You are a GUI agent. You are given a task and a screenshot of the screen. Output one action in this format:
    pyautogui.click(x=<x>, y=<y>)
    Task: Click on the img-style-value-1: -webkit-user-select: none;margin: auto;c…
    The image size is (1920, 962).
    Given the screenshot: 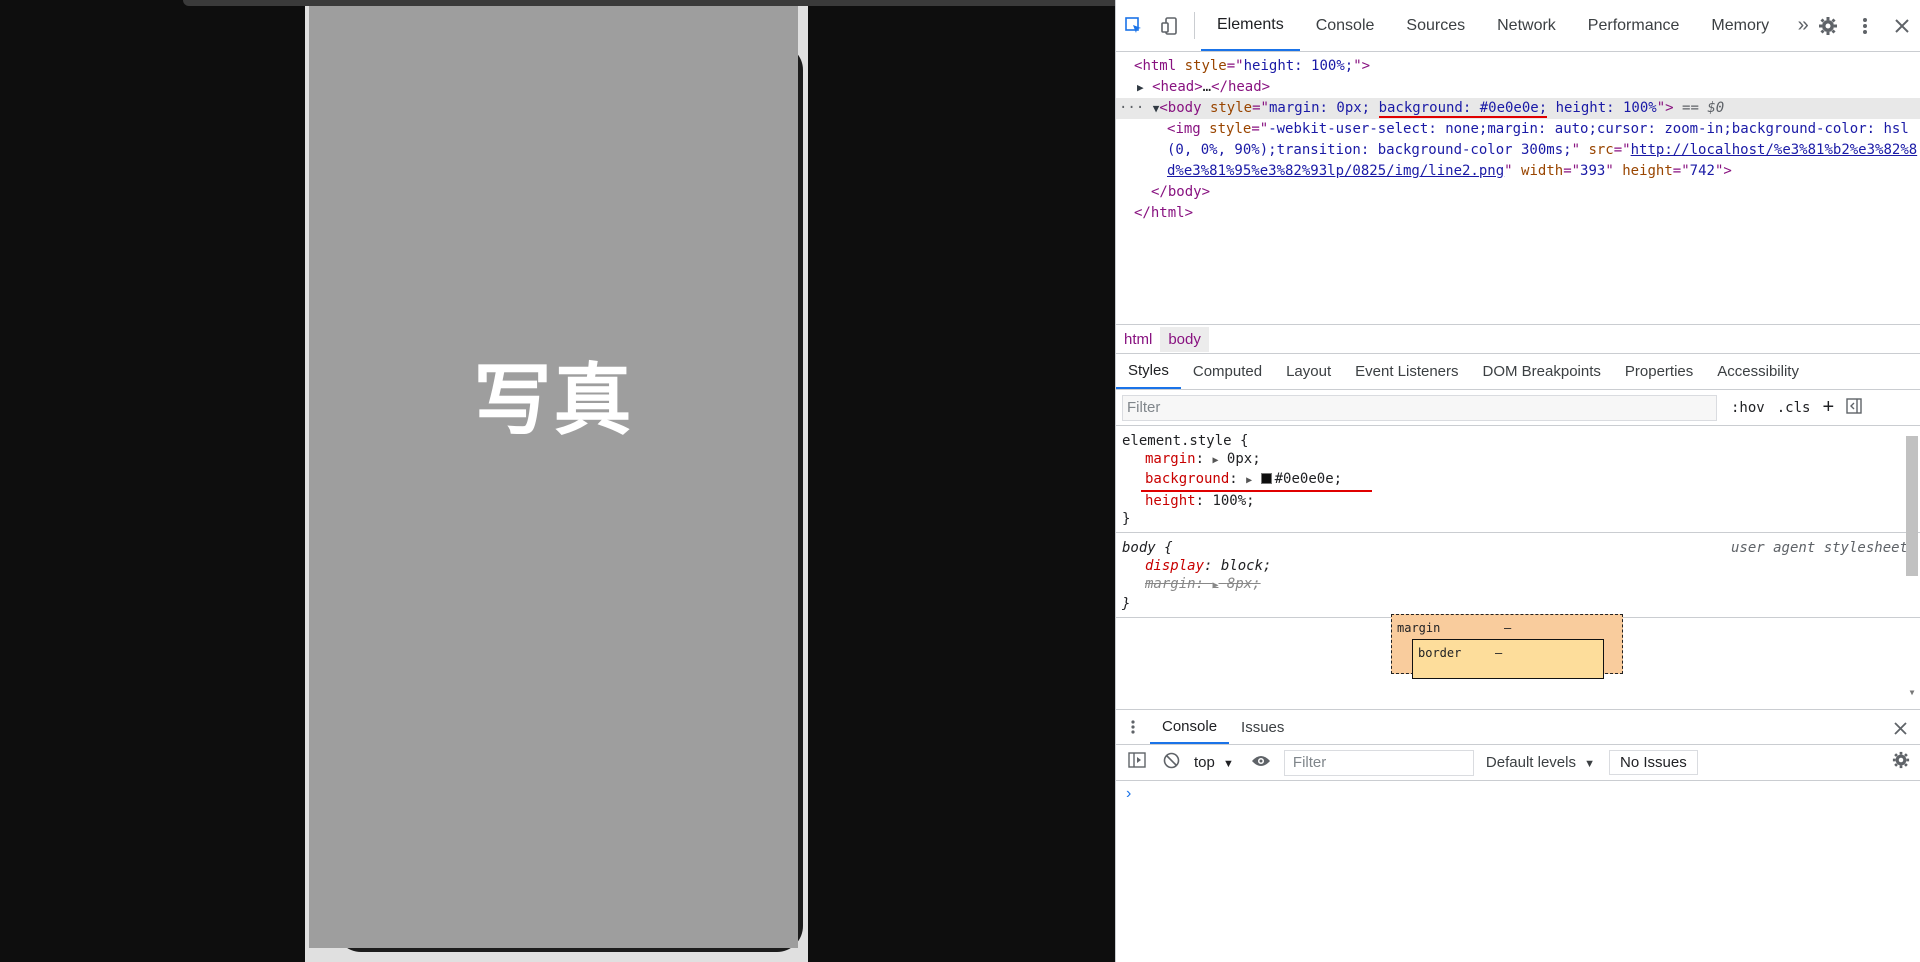 What is the action you would take?
    pyautogui.click(x=1588, y=129)
    